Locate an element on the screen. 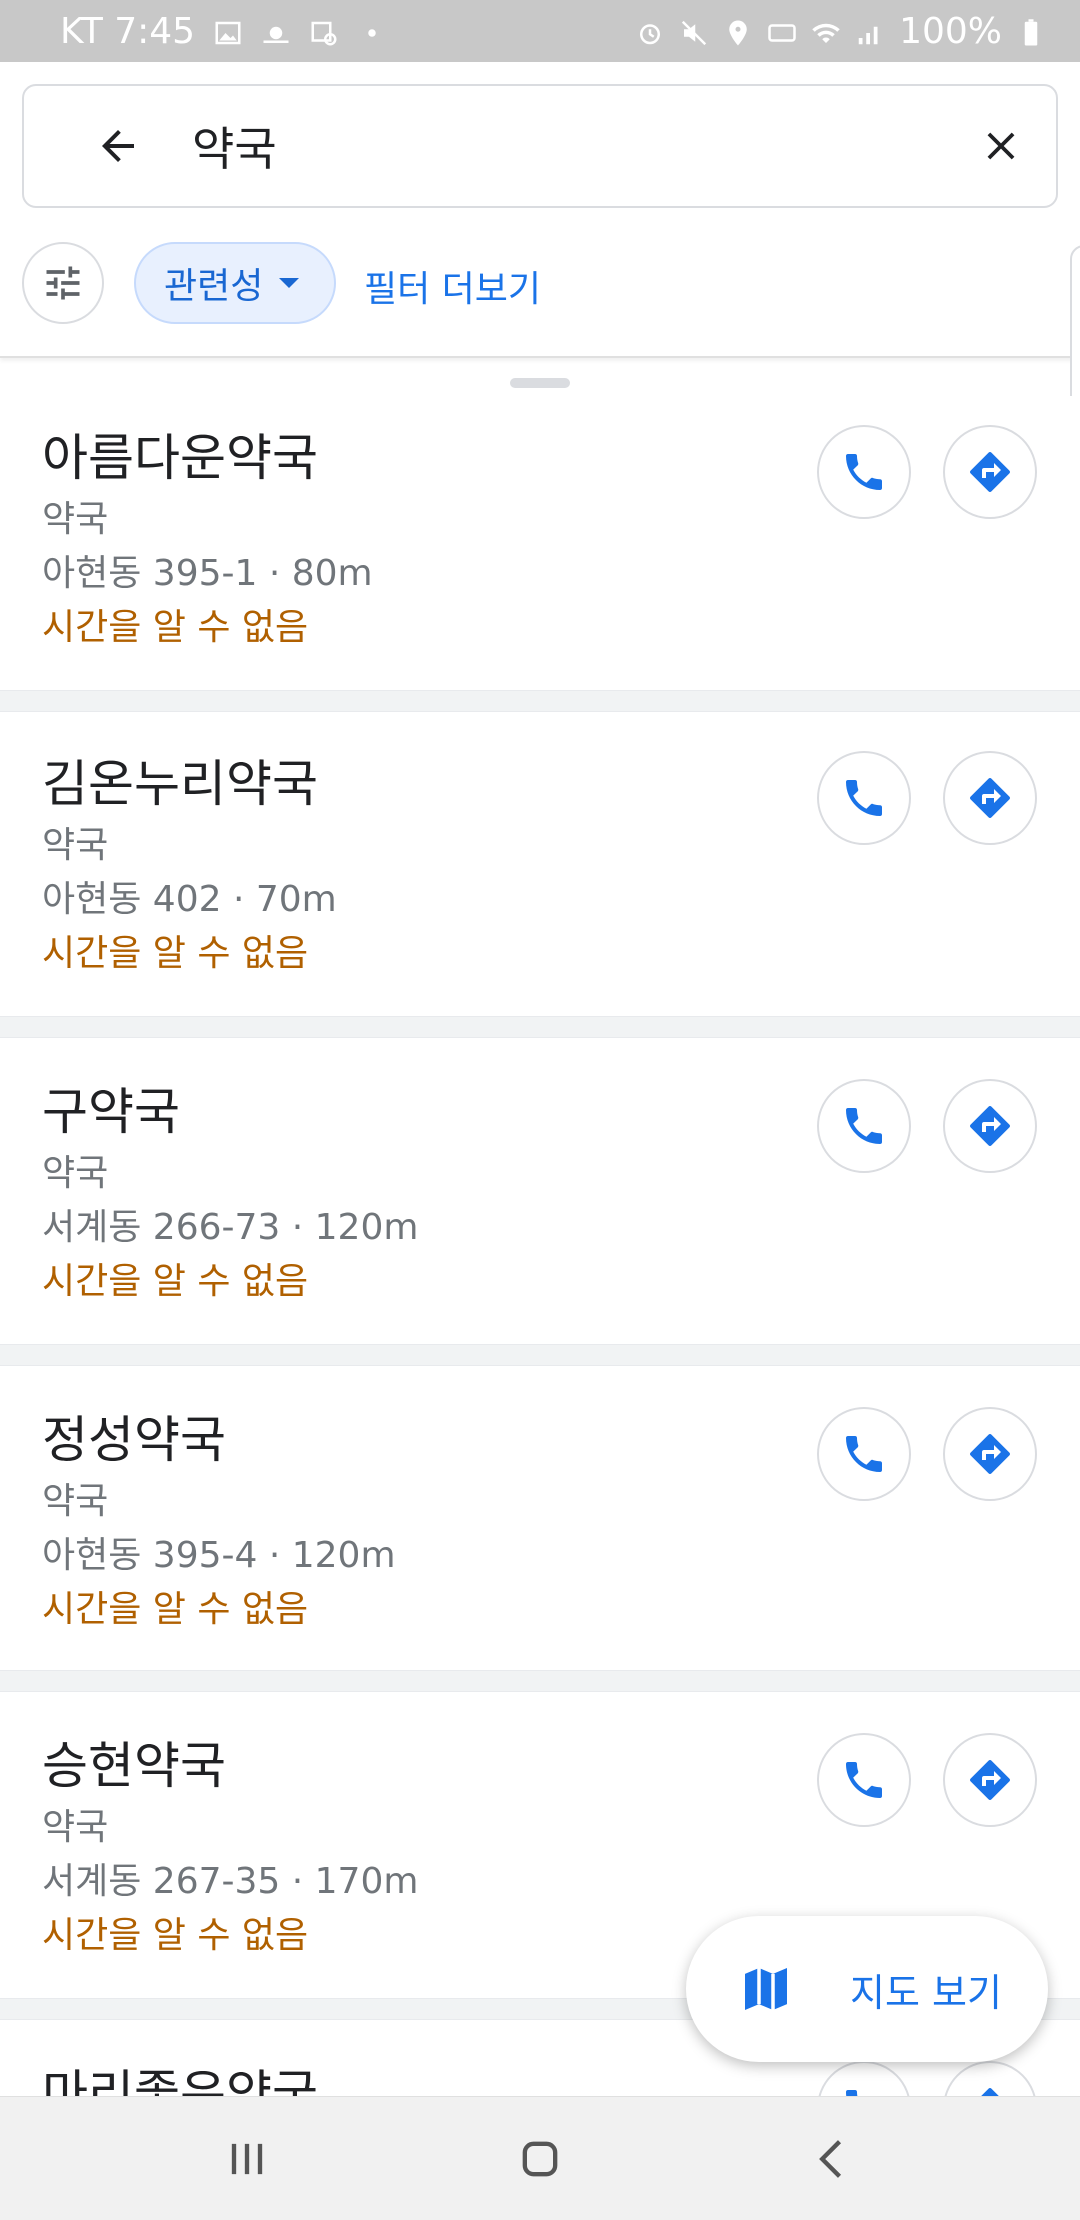  more-filters-link: 필터 더보기 is located at coordinates (452, 286).